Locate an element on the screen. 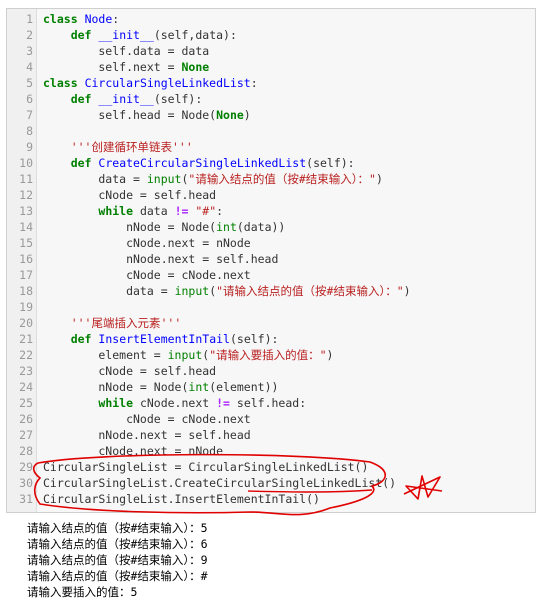 This screenshot has height=613, width=537. code-line: def __init__(self,data): is located at coordinates (287, 35).